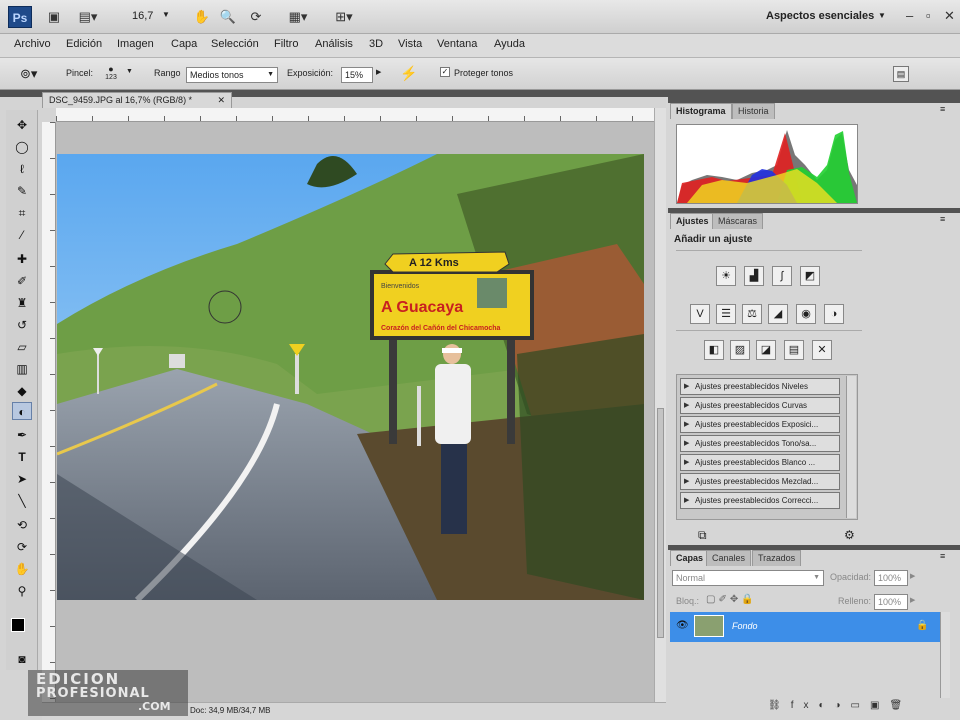 The image size is (960, 720). What do you see at coordinates (942, 219) in the screenshot?
I see `adjustments-menu-icon: ≡` at bounding box center [942, 219].